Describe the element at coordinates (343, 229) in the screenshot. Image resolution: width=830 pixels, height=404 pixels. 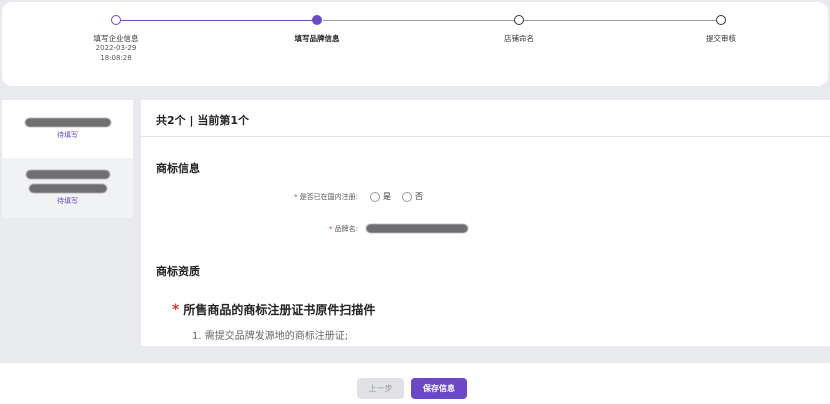
I see `brand-name-field-label: * 品牌名:` at that location.